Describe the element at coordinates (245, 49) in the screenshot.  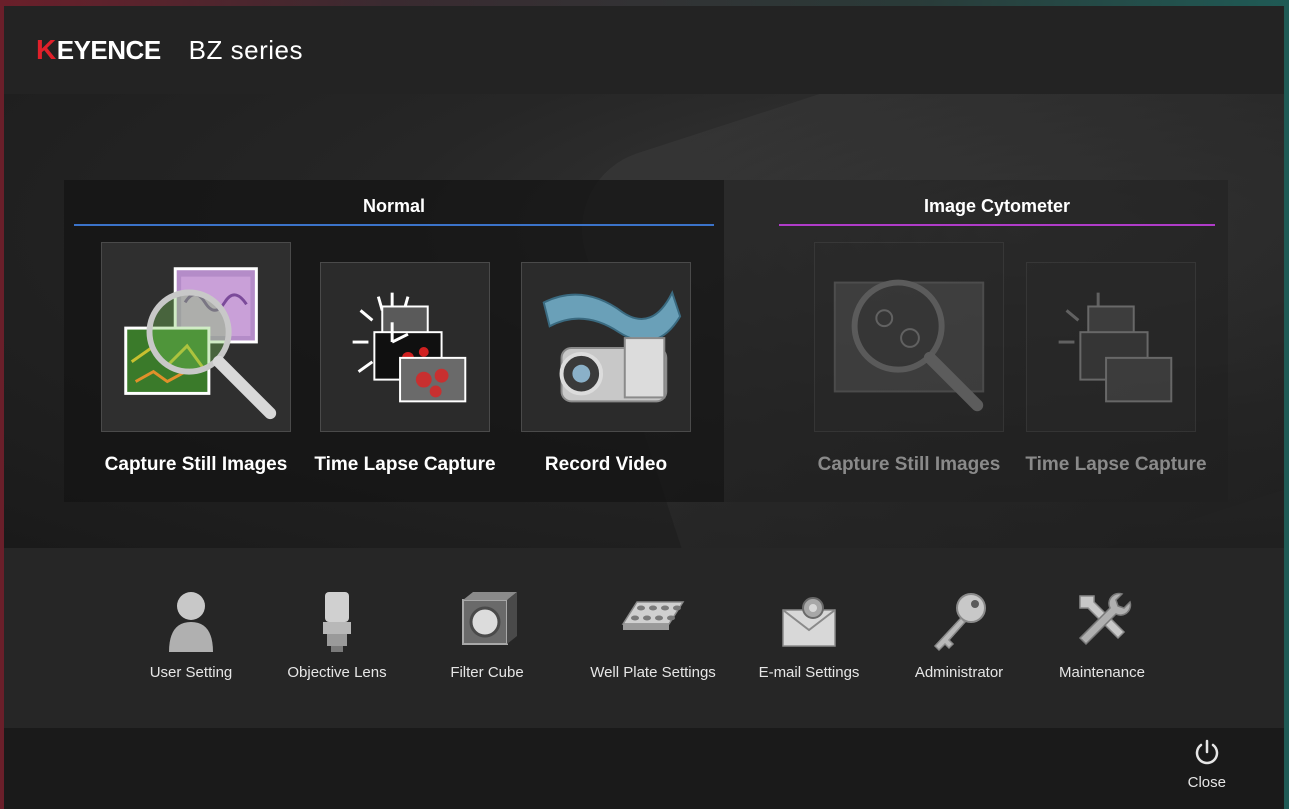
I see `product-name: BZ series` at that location.